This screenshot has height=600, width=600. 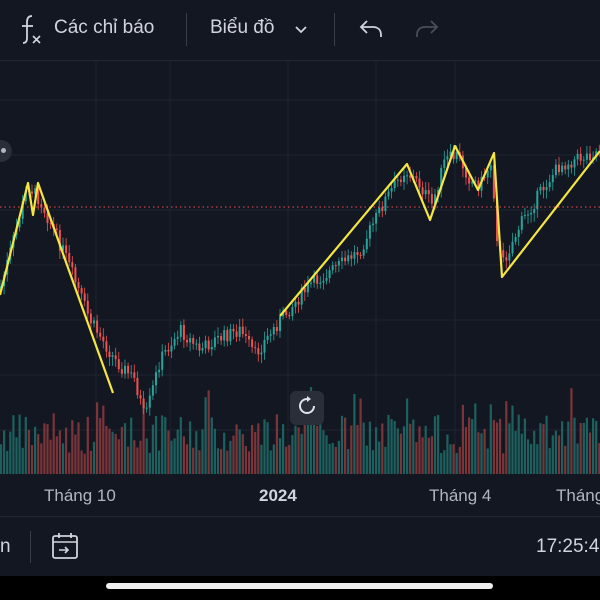 I want to click on range-label: n, so click(x=5, y=547).